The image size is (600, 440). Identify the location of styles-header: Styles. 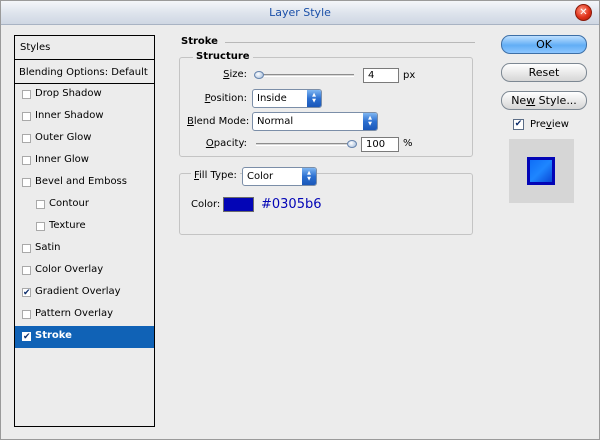
(84, 48).